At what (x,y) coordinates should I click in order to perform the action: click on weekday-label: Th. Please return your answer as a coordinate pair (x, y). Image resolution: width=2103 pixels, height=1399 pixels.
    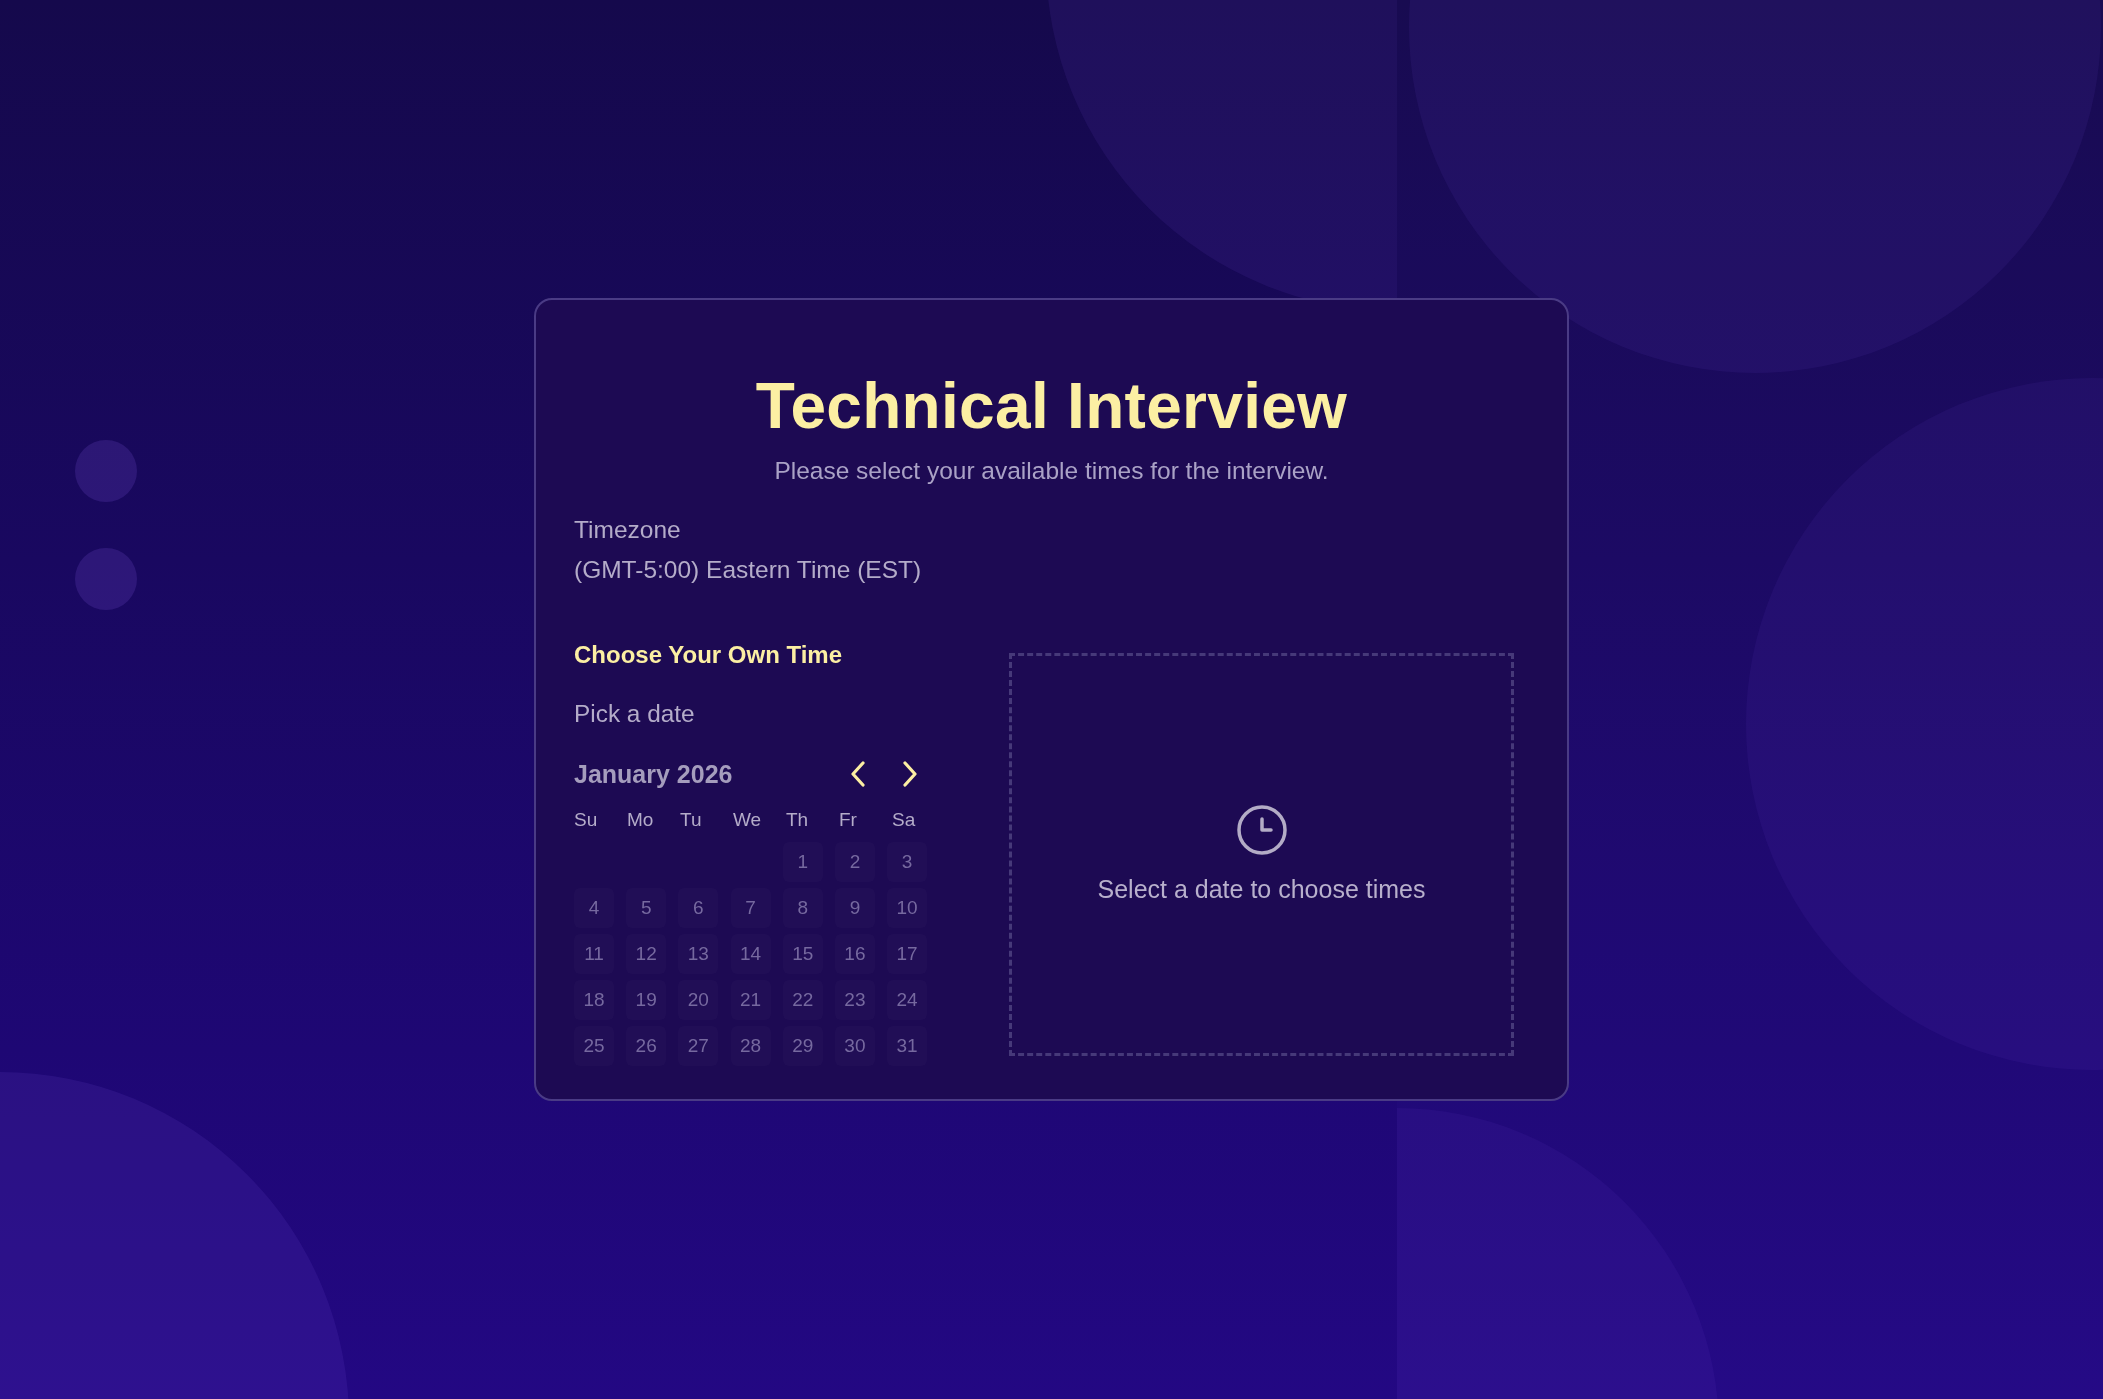
    Looking at the image, I should click on (797, 820).